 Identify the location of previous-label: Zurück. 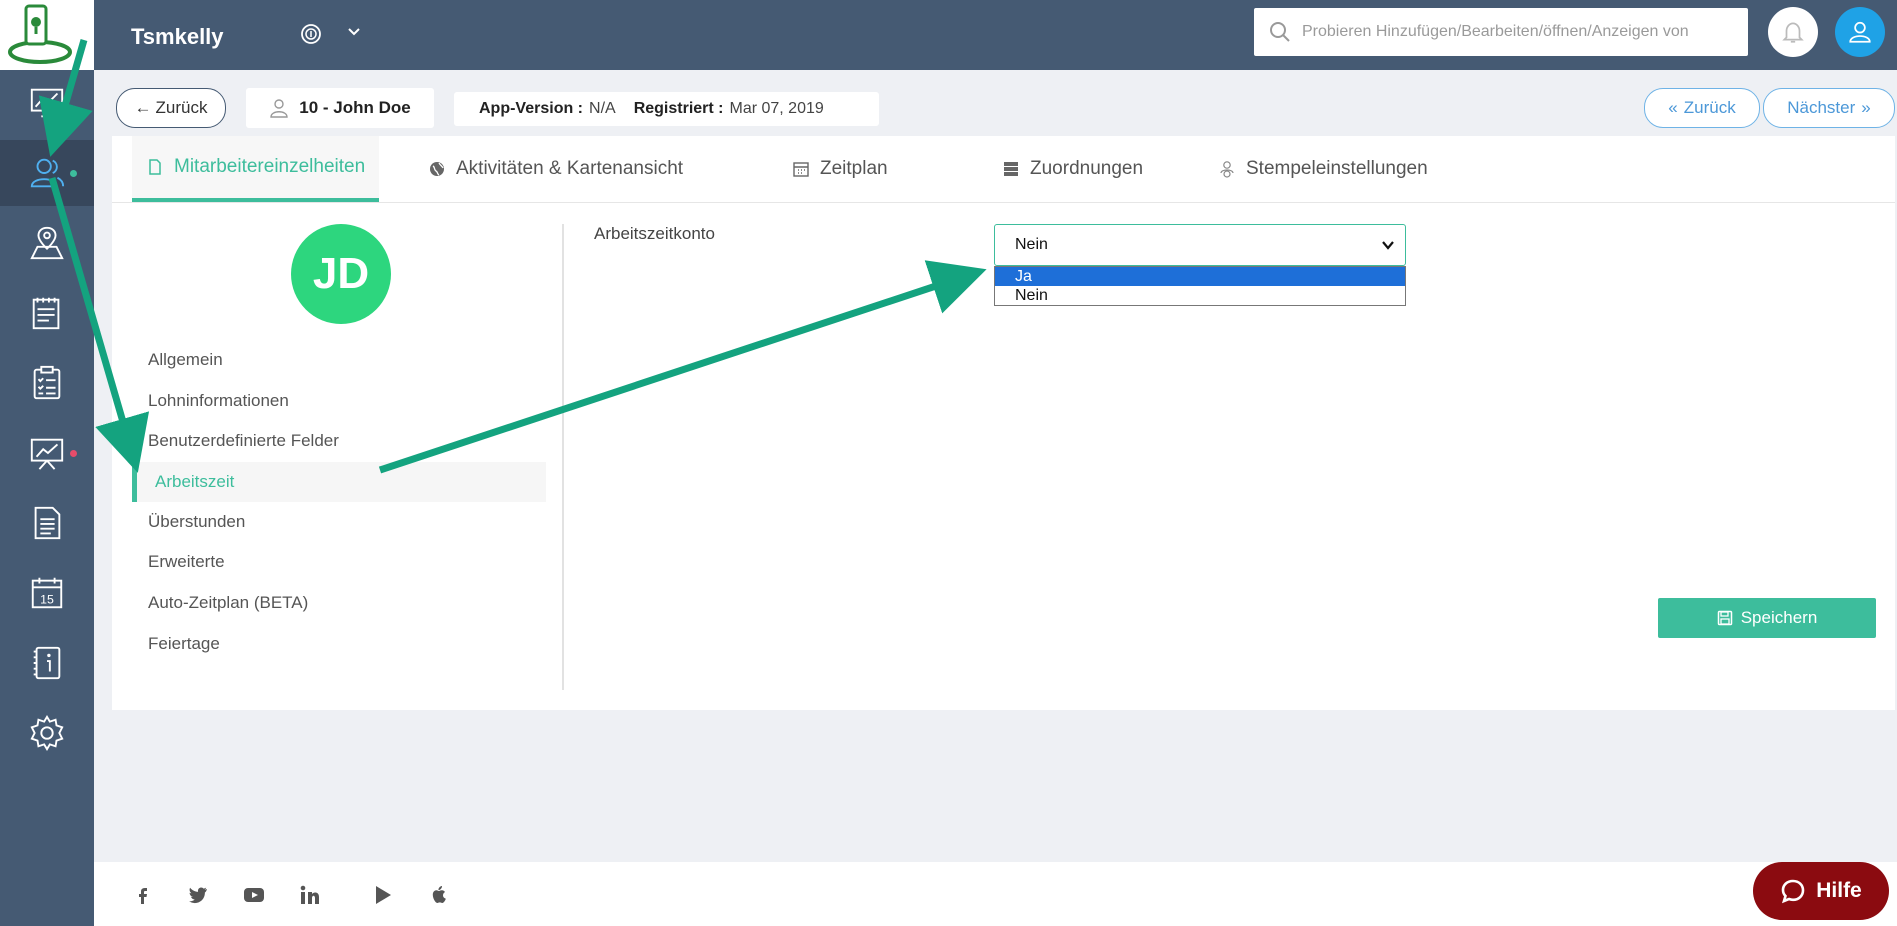
(1709, 107).